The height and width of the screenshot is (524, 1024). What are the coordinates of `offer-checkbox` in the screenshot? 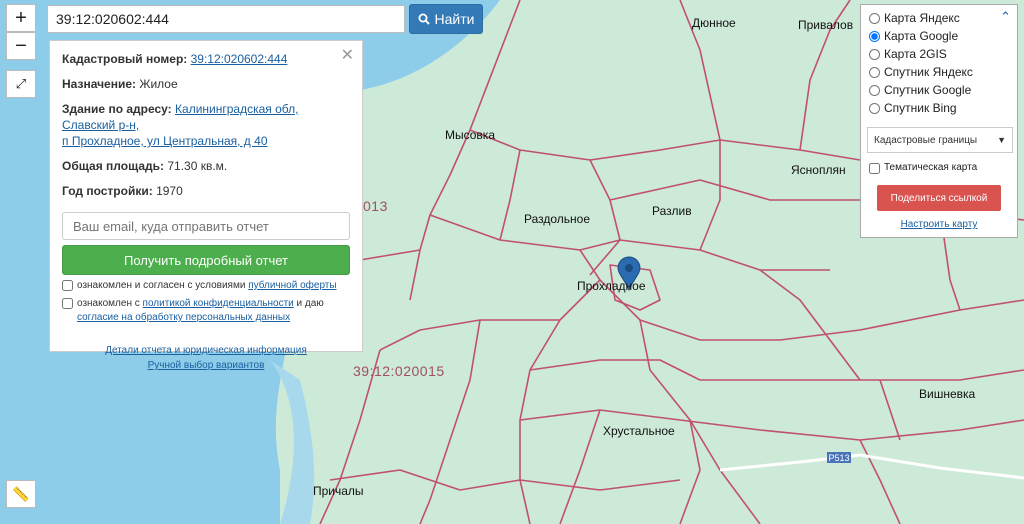 It's located at (67, 285).